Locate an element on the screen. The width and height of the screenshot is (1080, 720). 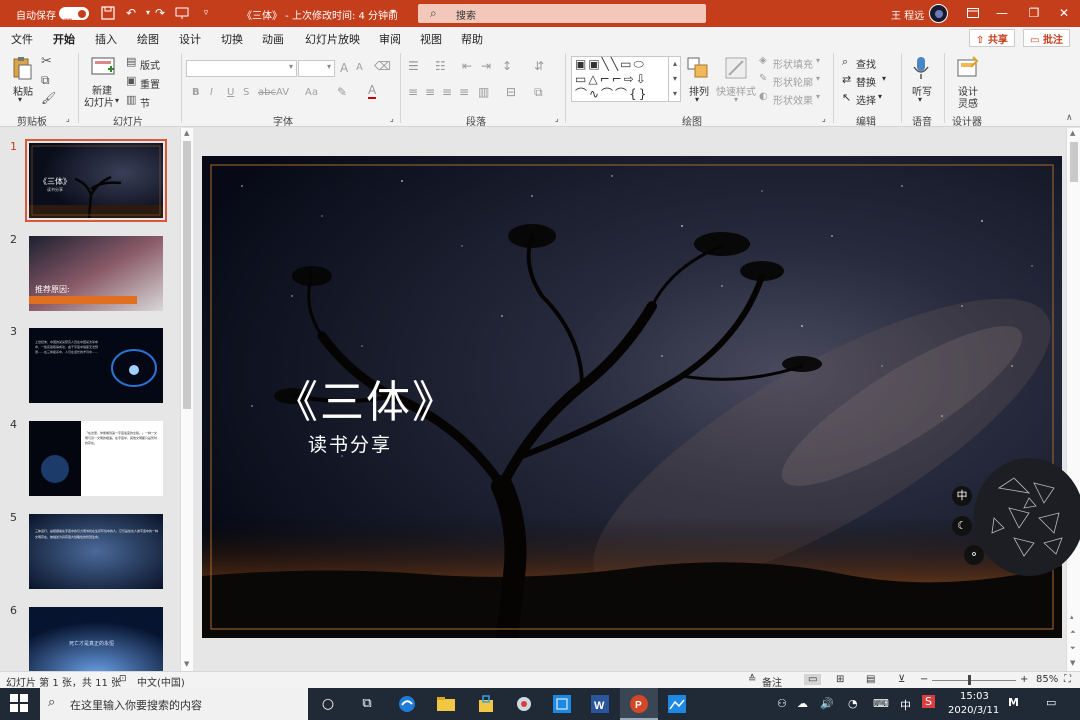
user-name: 王 程远 is located at coordinates (907, 14).